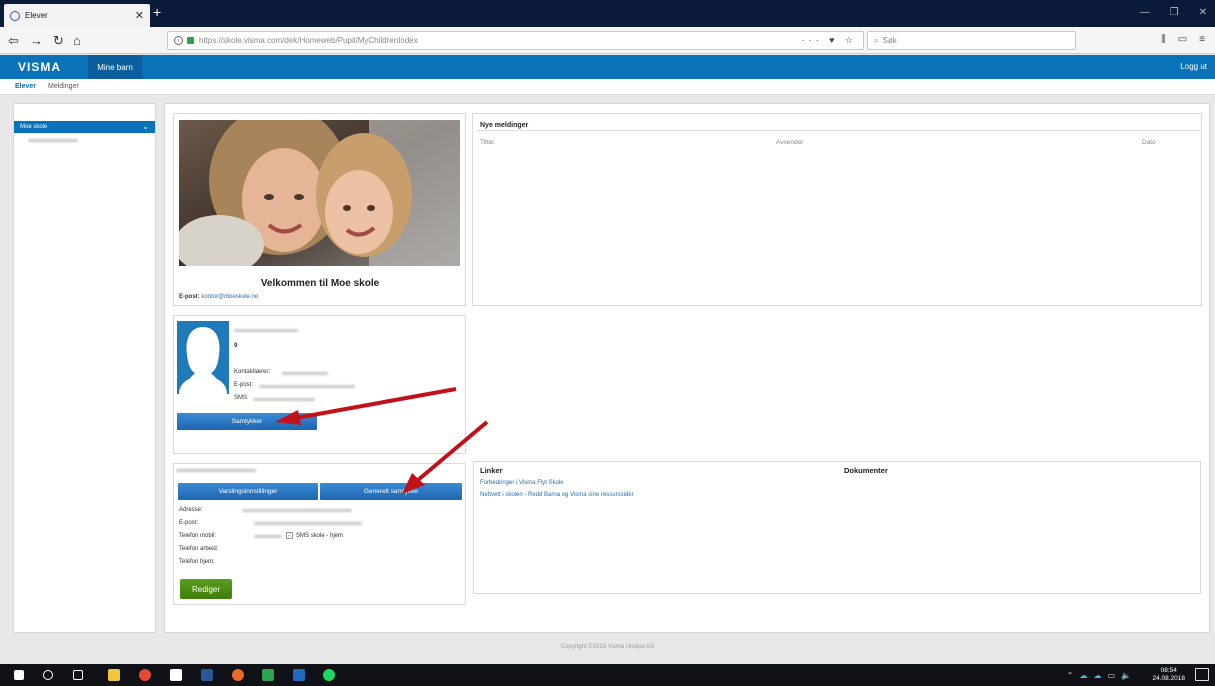 This screenshot has width=1215, height=686. Describe the element at coordinates (115, 67) in the screenshot. I see `nav-mine-barn: Mine barn` at that location.